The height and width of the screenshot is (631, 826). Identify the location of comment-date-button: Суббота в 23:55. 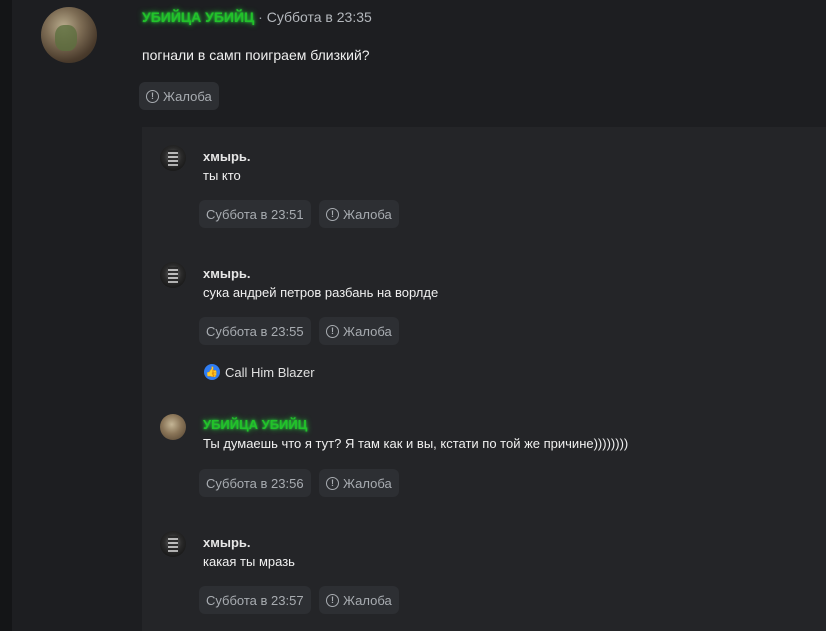
(255, 331).